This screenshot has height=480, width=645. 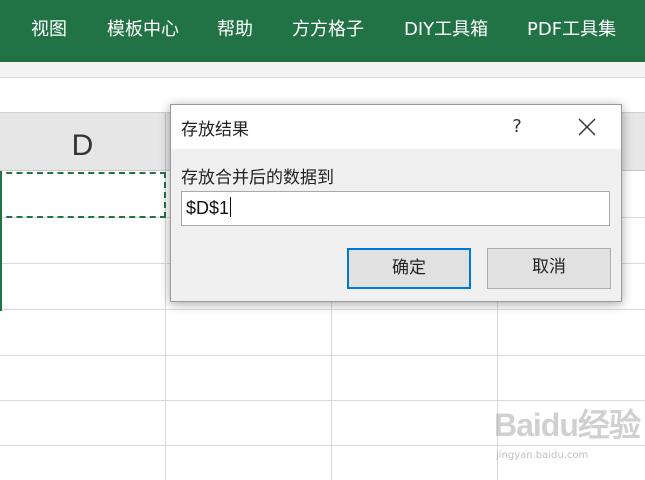 What do you see at coordinates (446, 30) in the screenshot?
I see `tab-diy-toolbox: DIY工具箱` at bounding box center [446, 30].